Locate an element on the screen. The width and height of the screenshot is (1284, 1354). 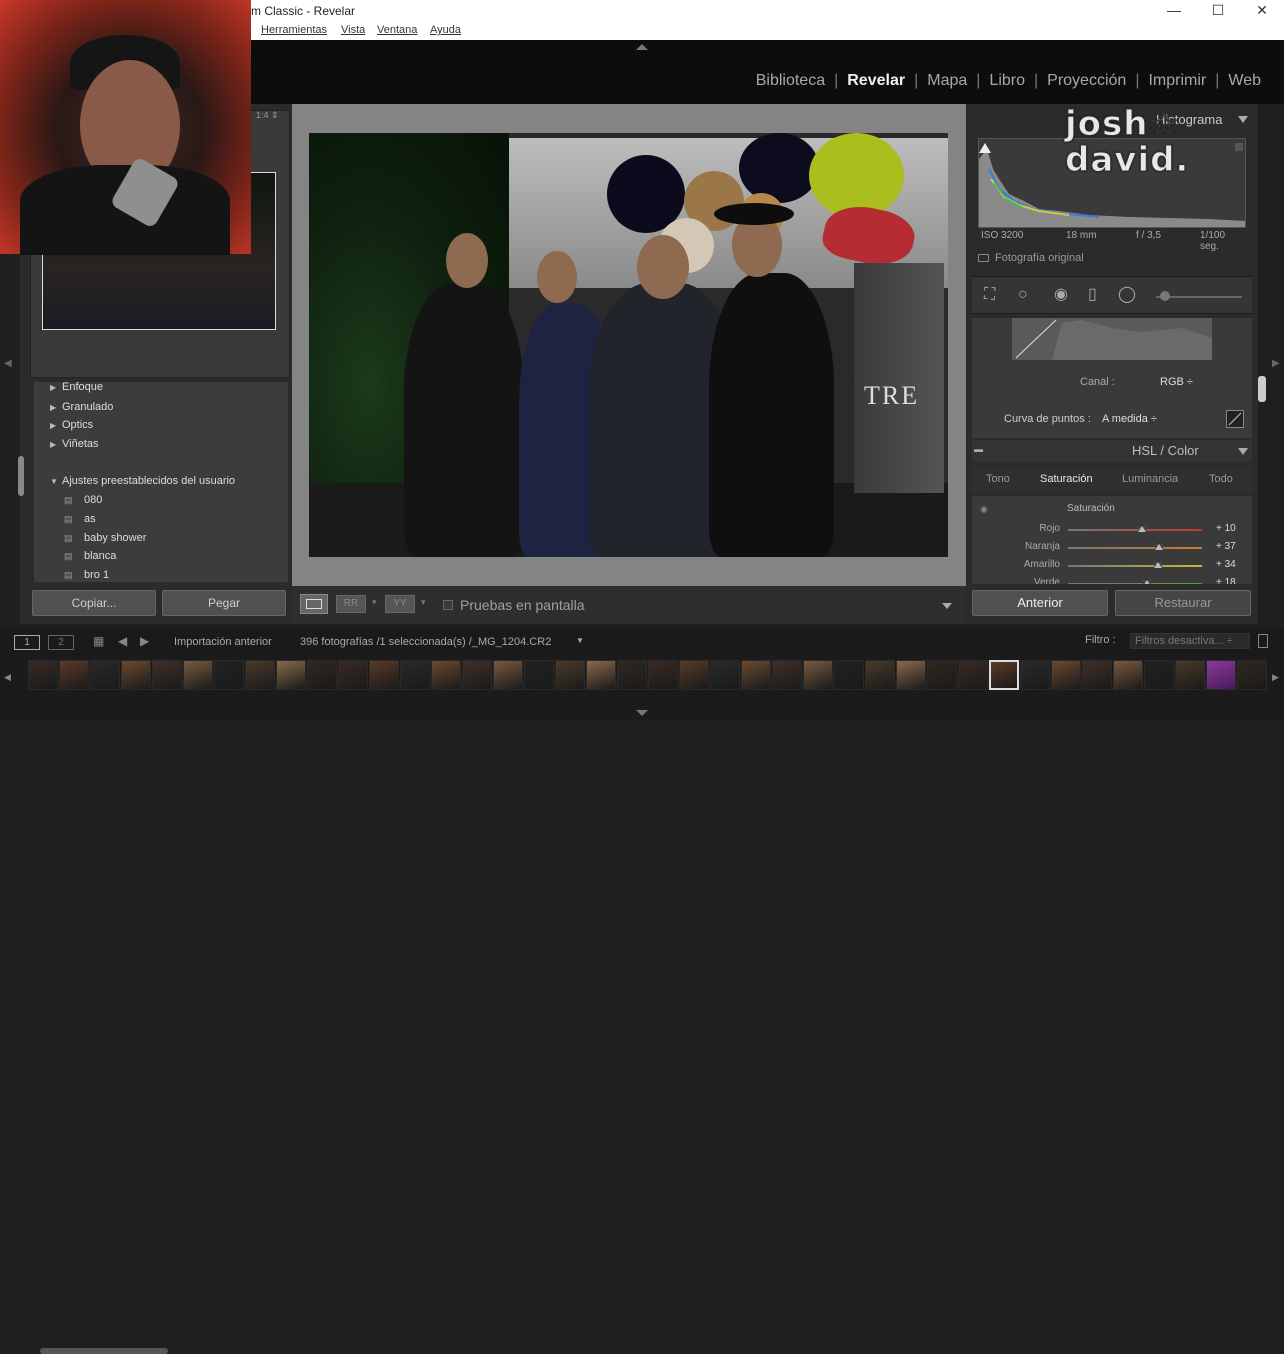
tab-saturacion: Saturación is located at coordinates (1066, 479).